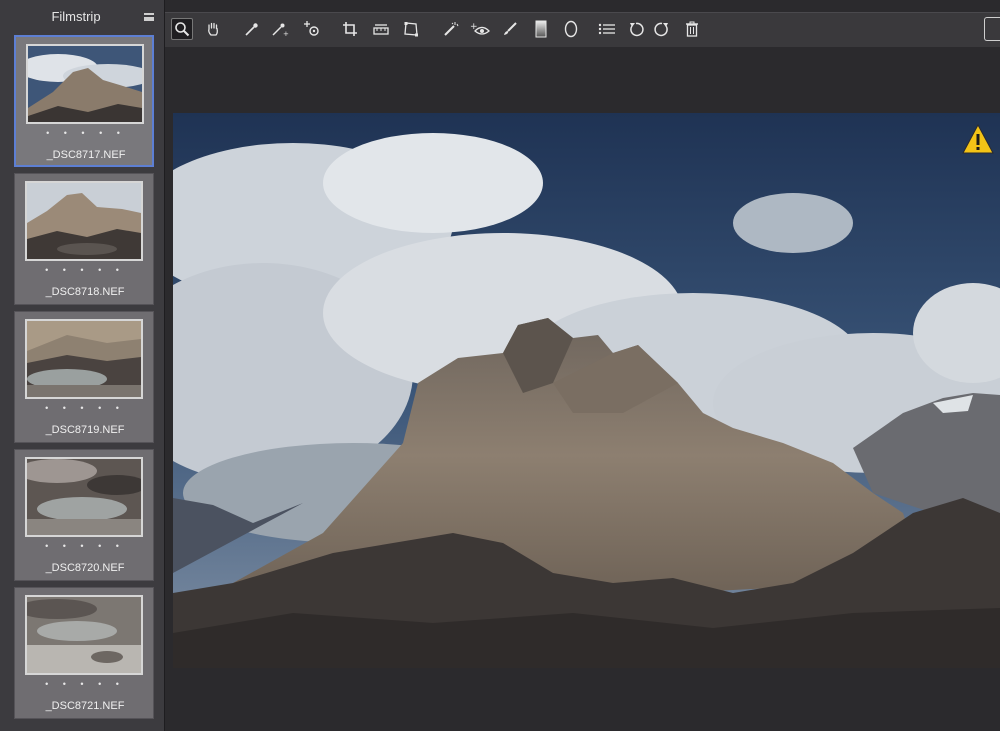 This screenshot has width=1000, height=731. I want to click on rotate-right-icon, so click(662, 29).